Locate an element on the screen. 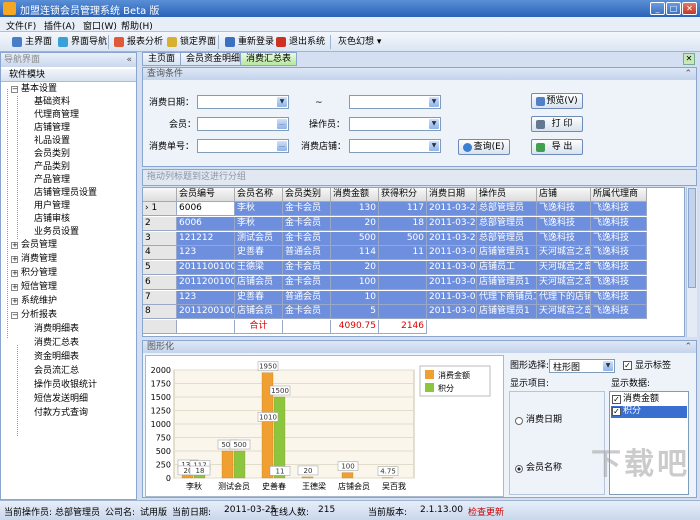 The width and height of the screenshot is (700, 520). scrollbar-thumb is located at coordinates (692, 238).